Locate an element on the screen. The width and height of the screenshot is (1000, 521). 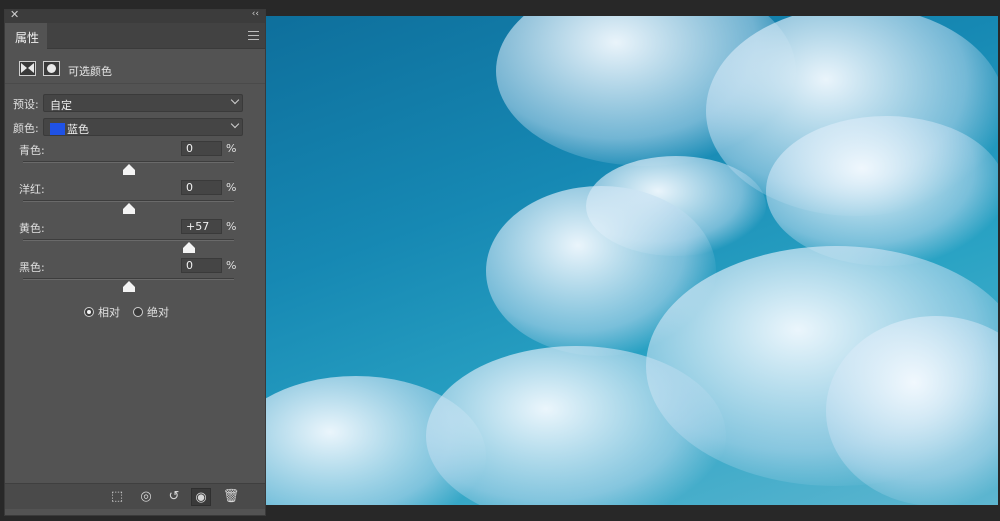
collapse-panel-icon: ‹‹ is located at coordinates (255, 14).